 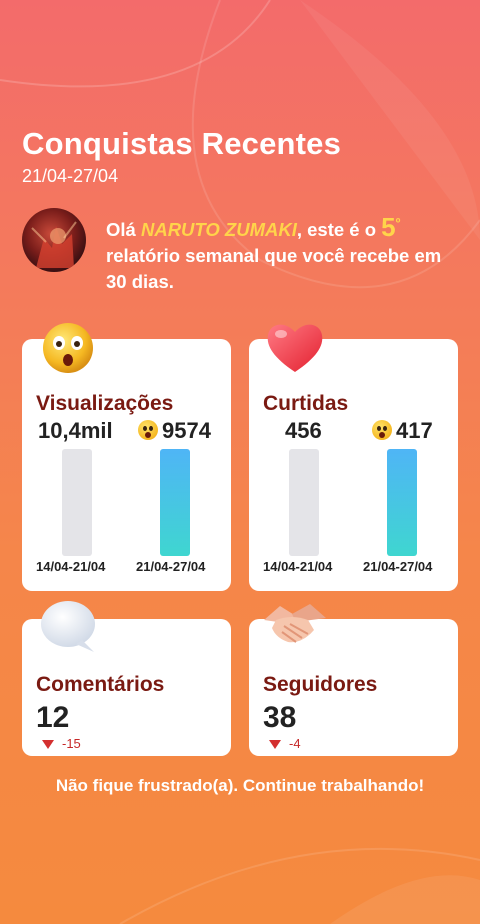 What do you see at coordinates (285, 743) in the screenshot?
I see `followers-delta: -4` at bounding box center [285, 743].